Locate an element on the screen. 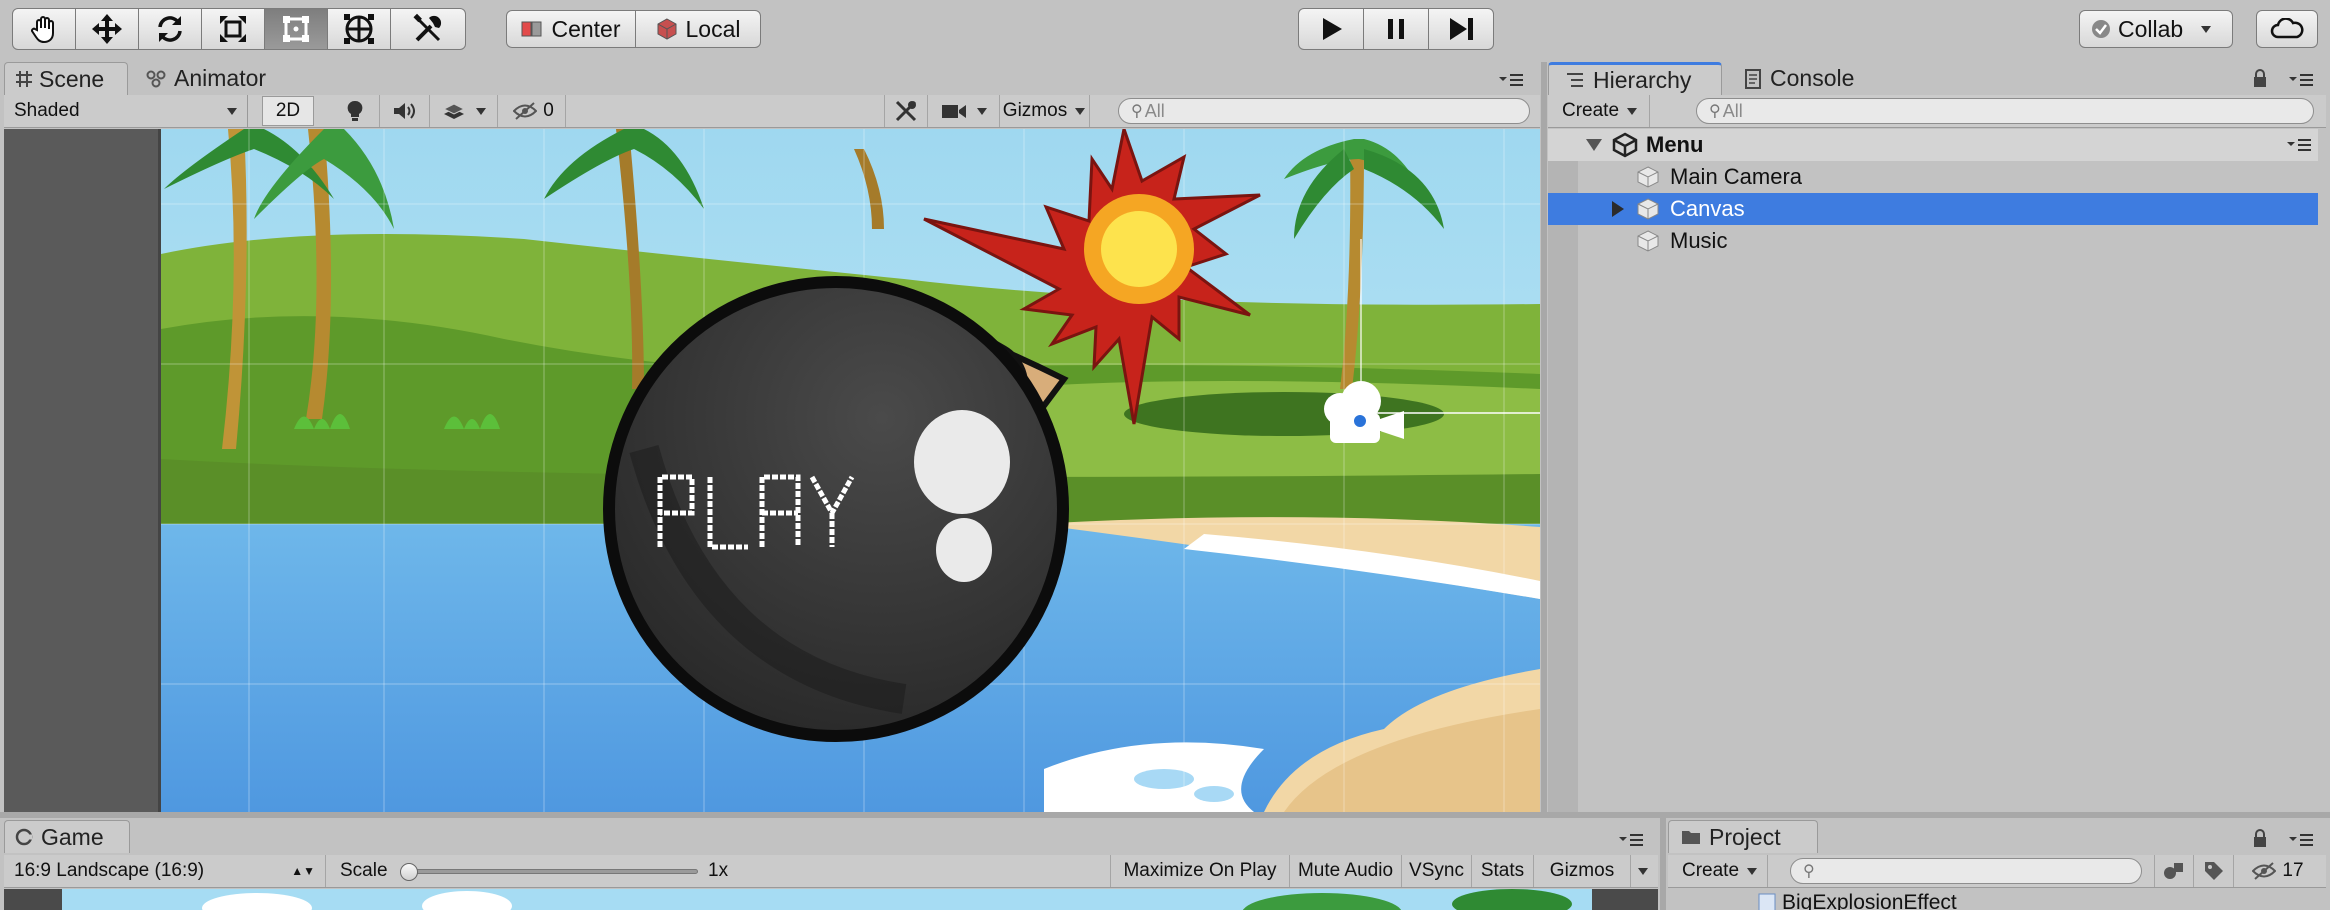 Image resolution: width=2330 pixels, height=910 pixels. project-panel-menu-icon is located at coordinates (2301, 840).